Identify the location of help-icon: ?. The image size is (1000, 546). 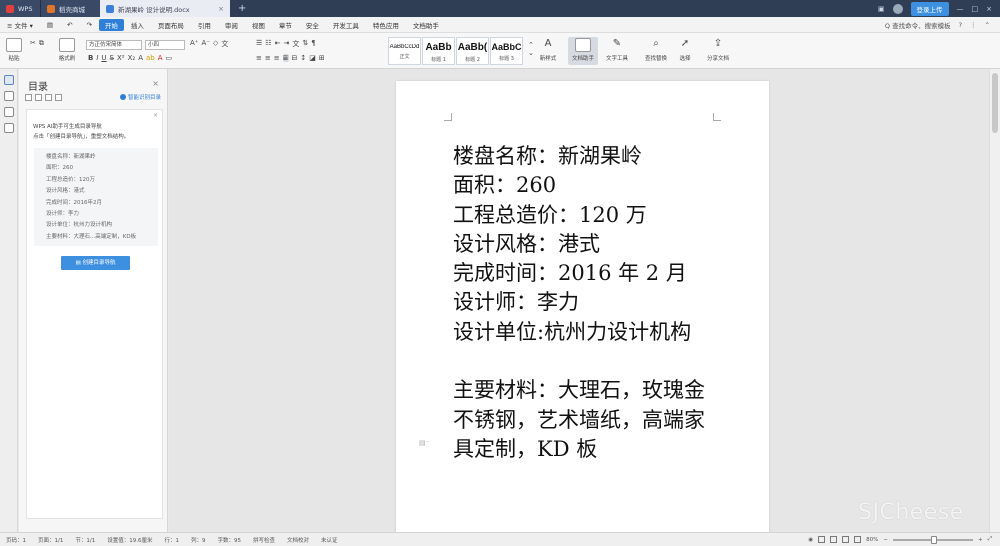
(960, 25).